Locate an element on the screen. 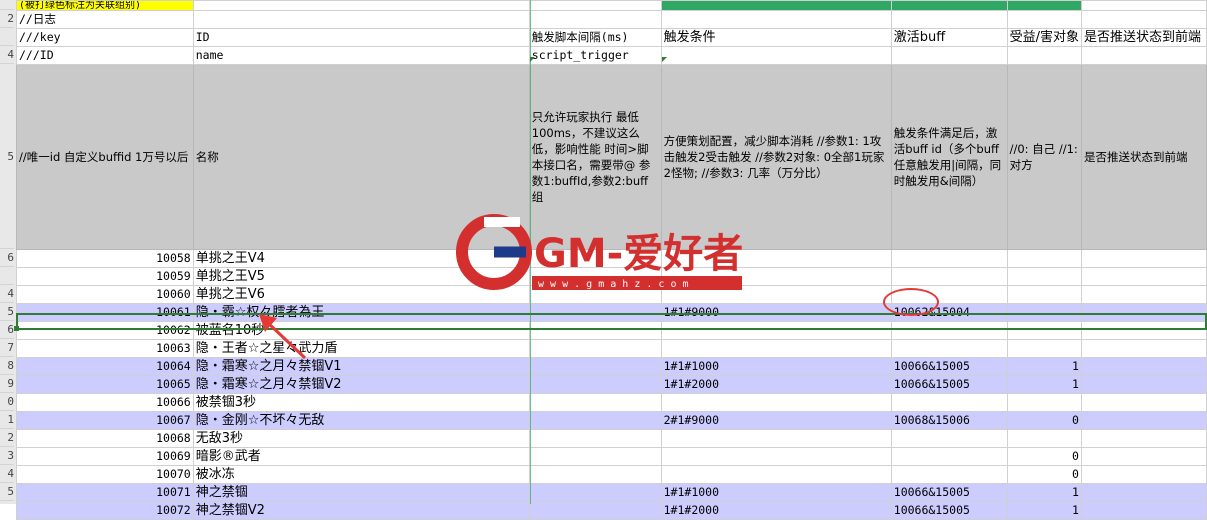  buff-id-cell: 10061 is located at coordinates (105, 312).